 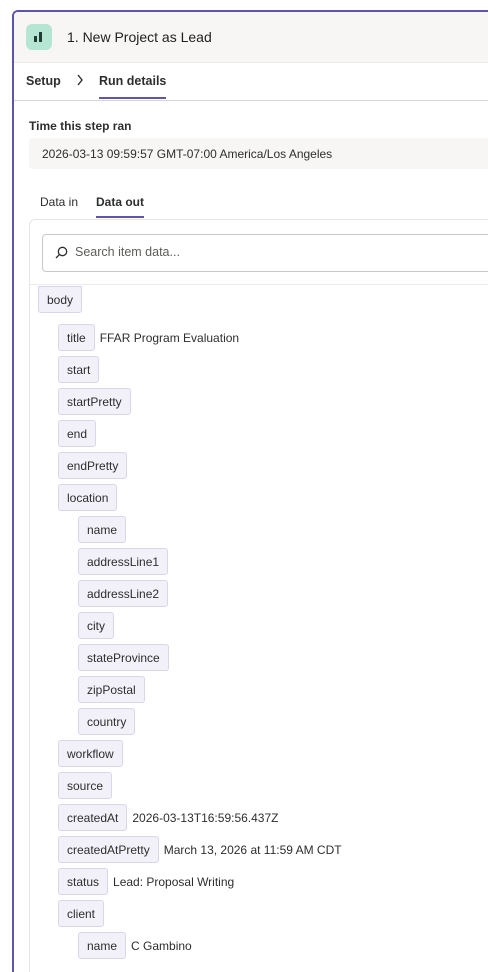 I want to click on tree-row-client-name: name C Gambino, so click(x=135, y=945).